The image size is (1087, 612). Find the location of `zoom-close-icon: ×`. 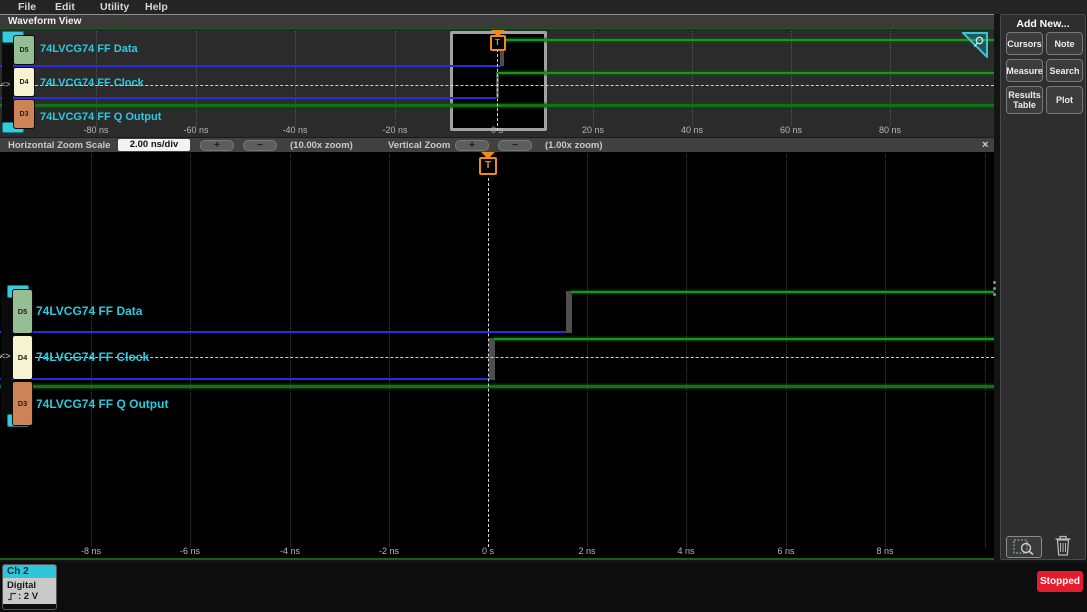

zoom-close-icon: × is located at coordinates (985, 145).